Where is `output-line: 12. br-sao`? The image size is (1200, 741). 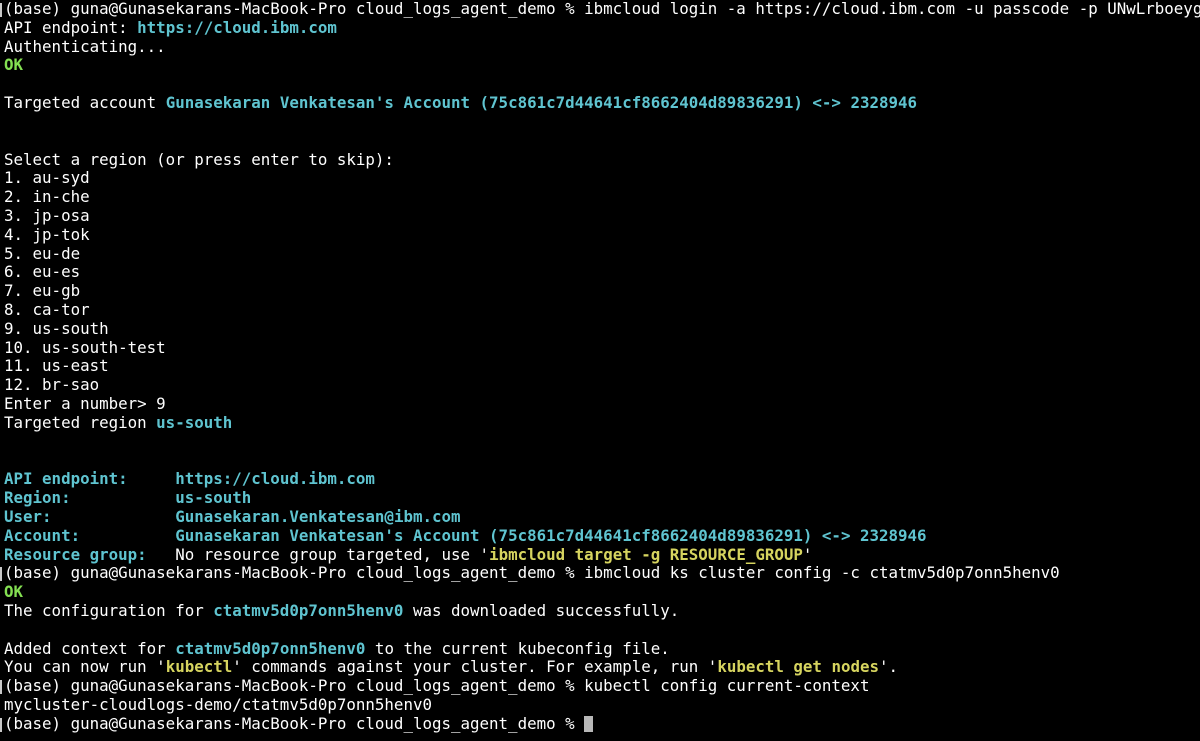
output-line: 12. br-sao is located at coordinates (602, 385).